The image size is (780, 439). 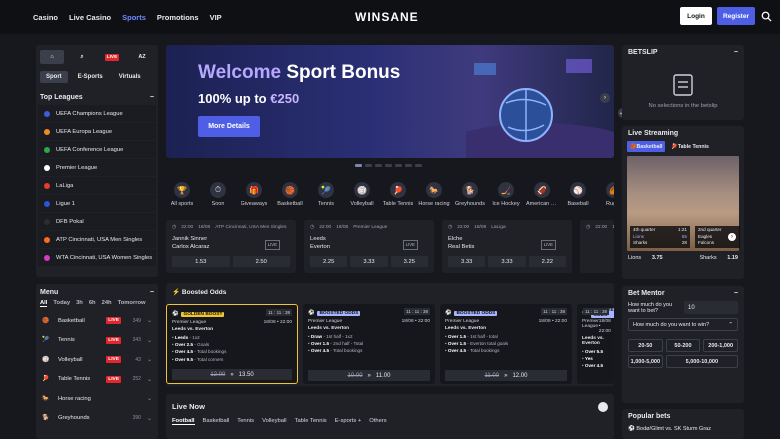 What do you see at coordinates (97, 419) in the screenshot?
I see `menu-item-greyhounds: 🐕 Greyhounds 390 ⌄` at bounding box center [97, 419].